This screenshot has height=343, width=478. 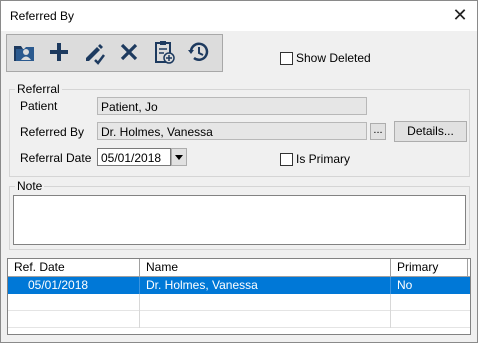 What do you see at coordinates (30, 186) in the screenshot?
I see `note-legend: Note` at bounding box center [30, 186].